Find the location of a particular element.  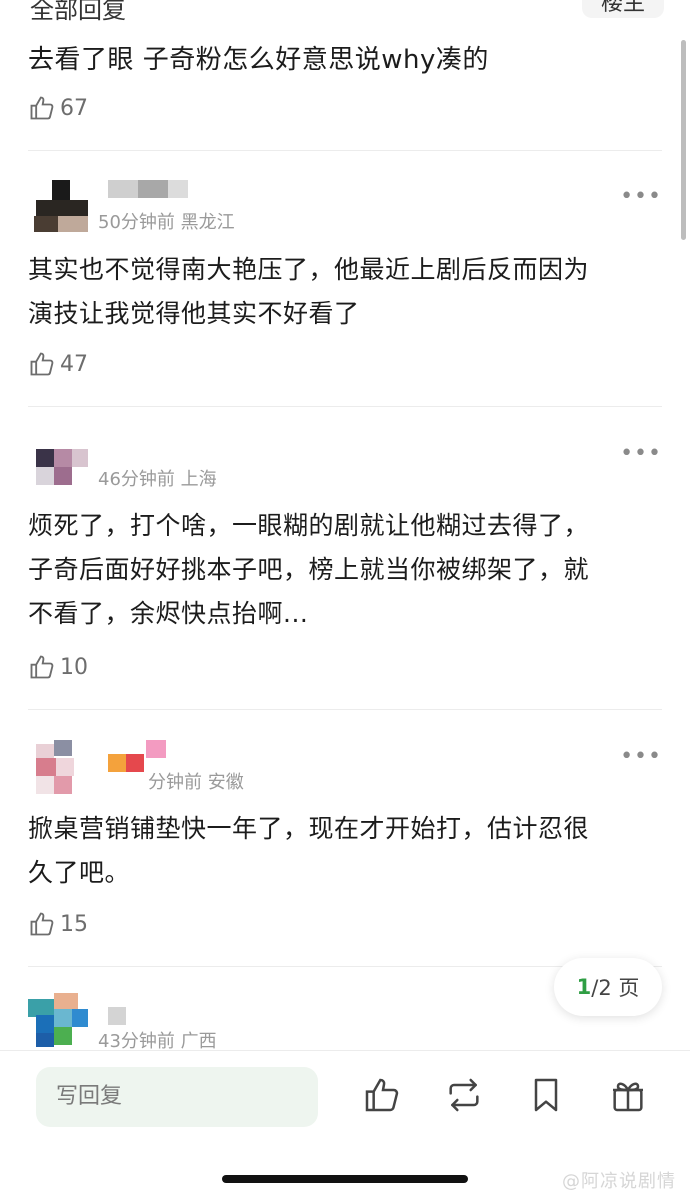

bookmark-button is located at coordinates (546, 1095).